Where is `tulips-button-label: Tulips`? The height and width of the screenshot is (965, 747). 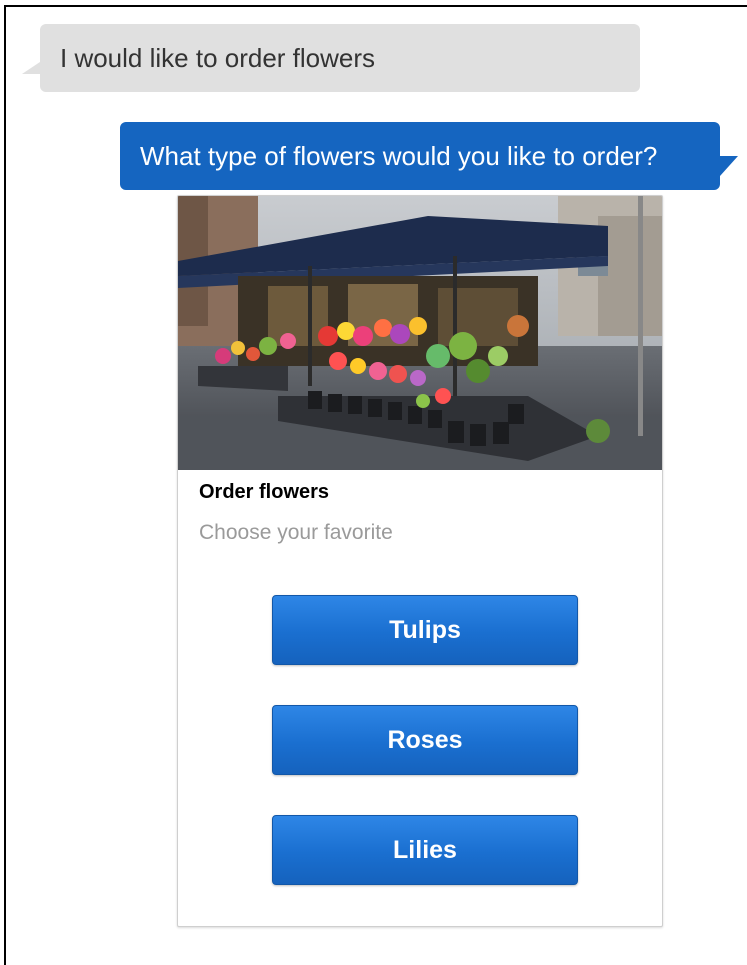
tulips-button-label: Tulips is located at coordinates (425, 629).